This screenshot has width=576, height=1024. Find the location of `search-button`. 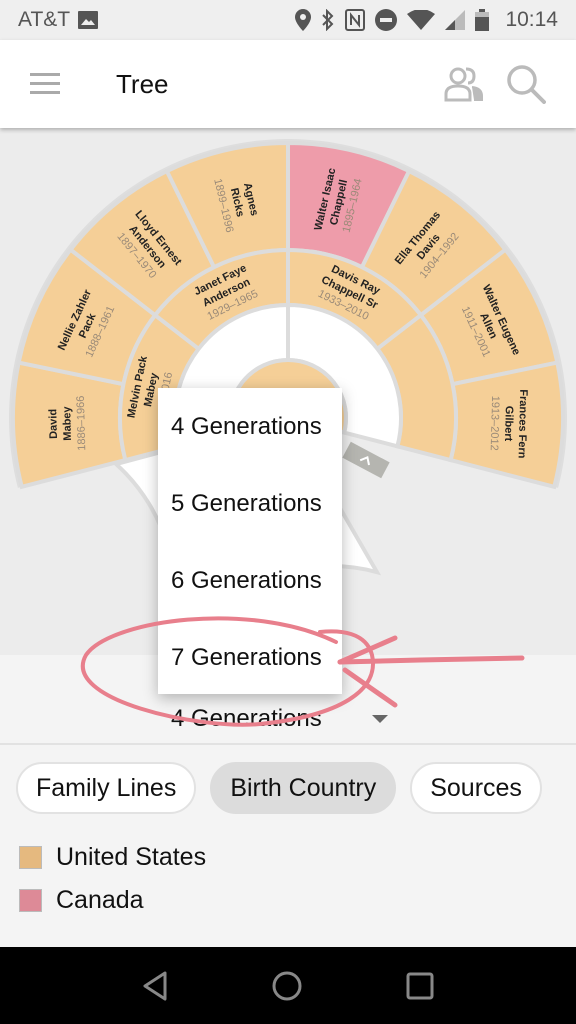

search-button is located at coordinates (526, 84).